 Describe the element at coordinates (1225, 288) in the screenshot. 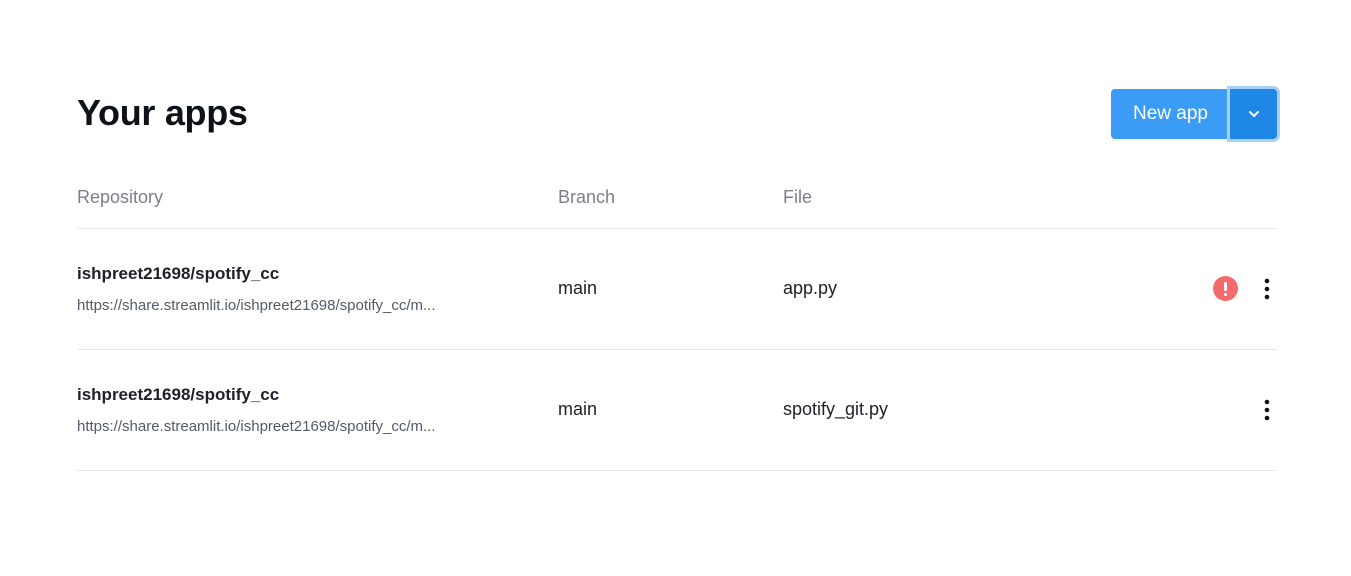

I see `exclamation-circle-icon` at that location.